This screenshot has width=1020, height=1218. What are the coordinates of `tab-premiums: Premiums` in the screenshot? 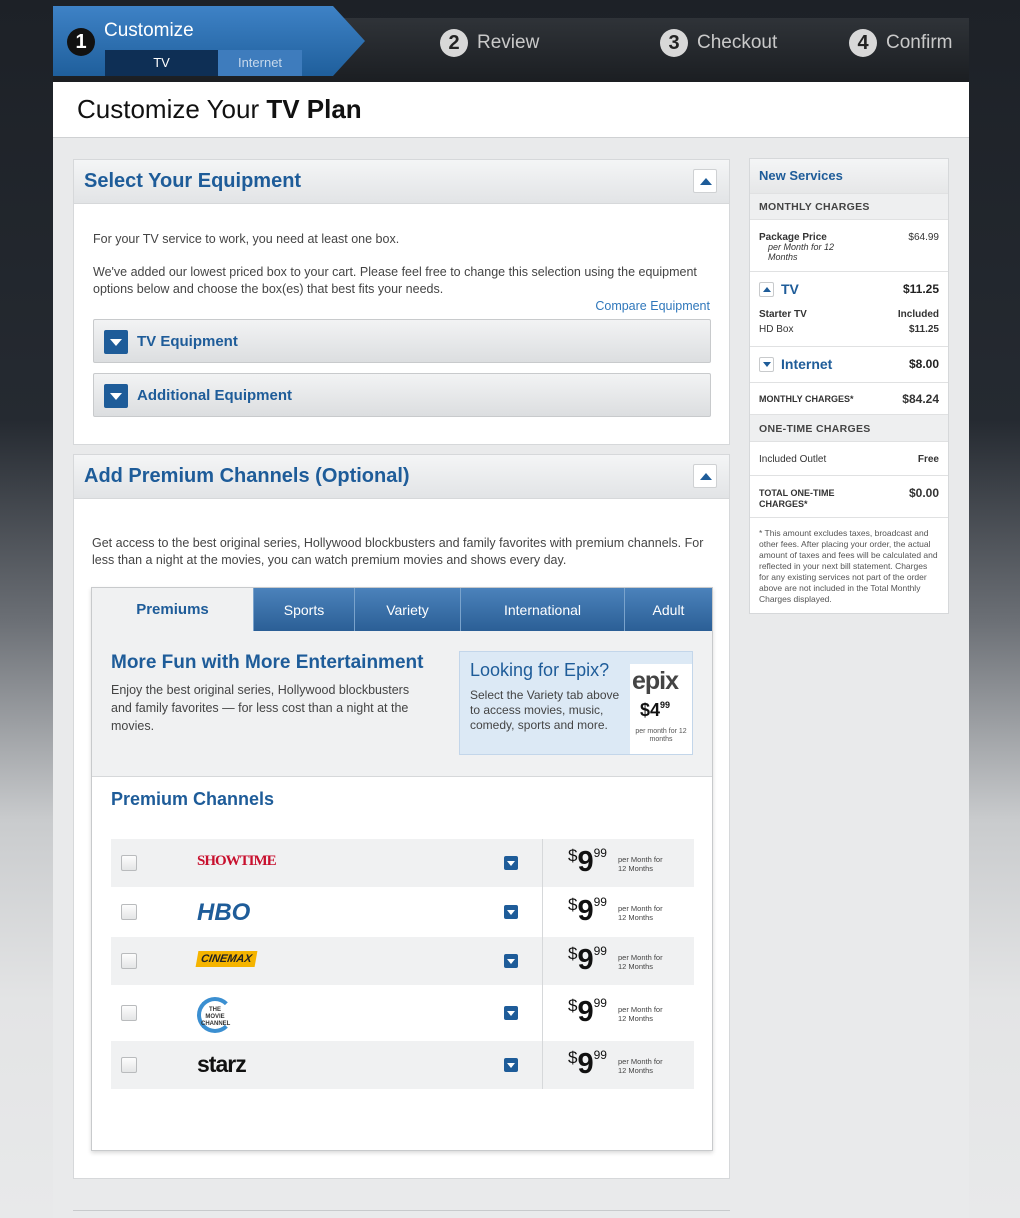 It's located at (172, 609).